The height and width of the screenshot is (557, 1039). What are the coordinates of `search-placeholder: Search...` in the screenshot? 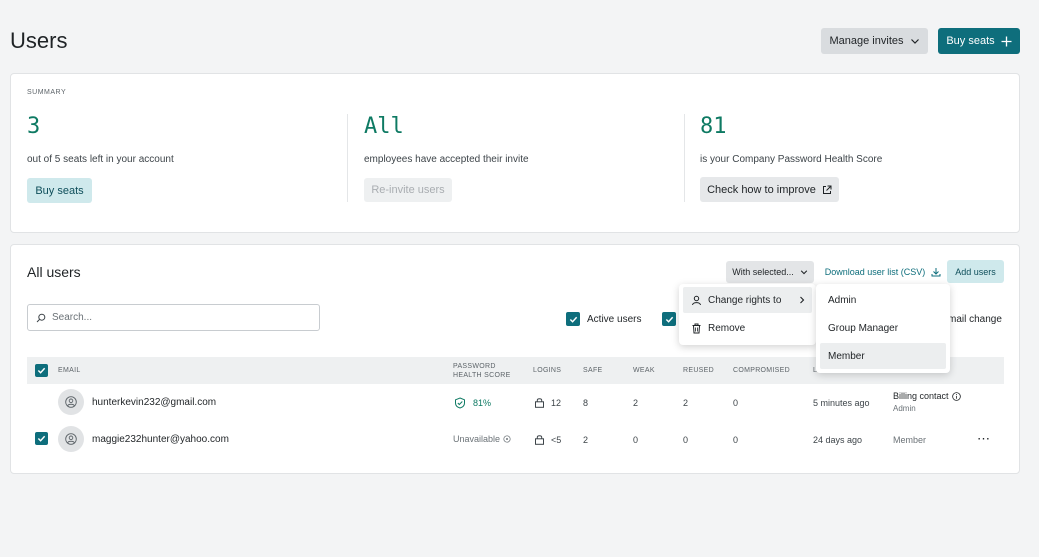 It's located at (72, 317).